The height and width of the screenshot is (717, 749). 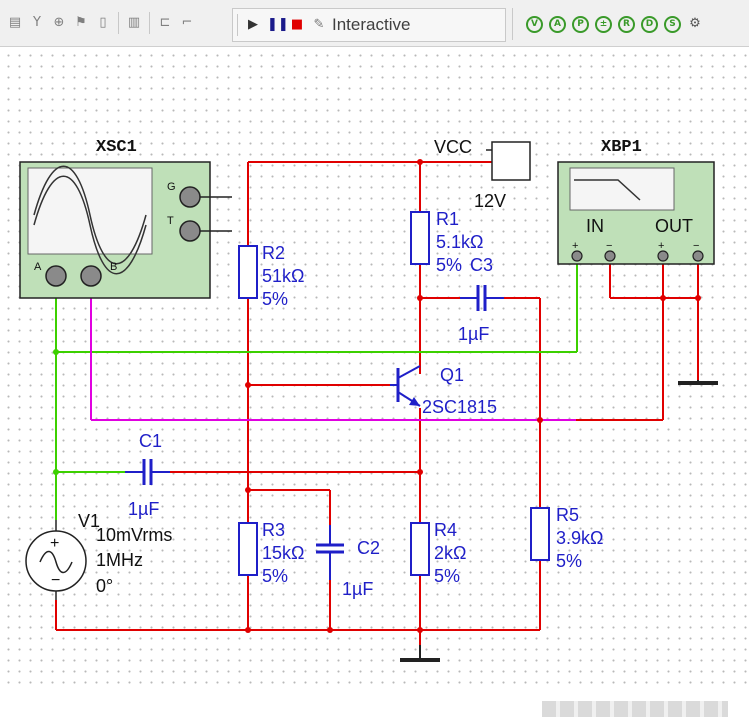 What do you see at coordinates (603, 24) in the screenshot?
I see `probe-diff-icon: ±` at bounding box center [603, 24].